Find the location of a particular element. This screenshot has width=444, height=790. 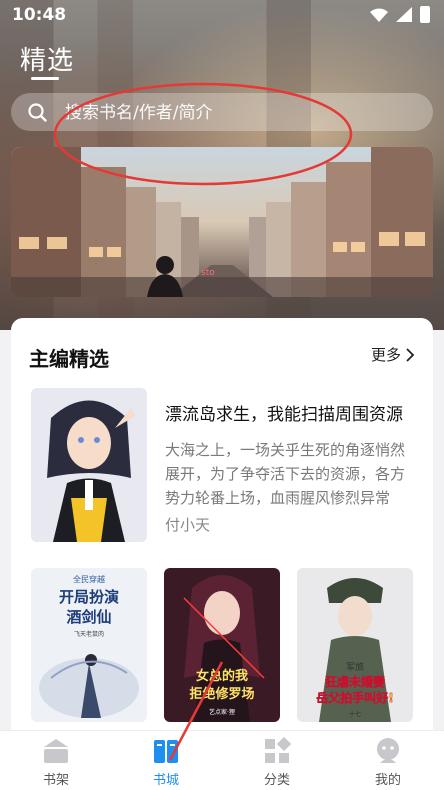

nav-label: 分类 is located at coordinates (276, 780).